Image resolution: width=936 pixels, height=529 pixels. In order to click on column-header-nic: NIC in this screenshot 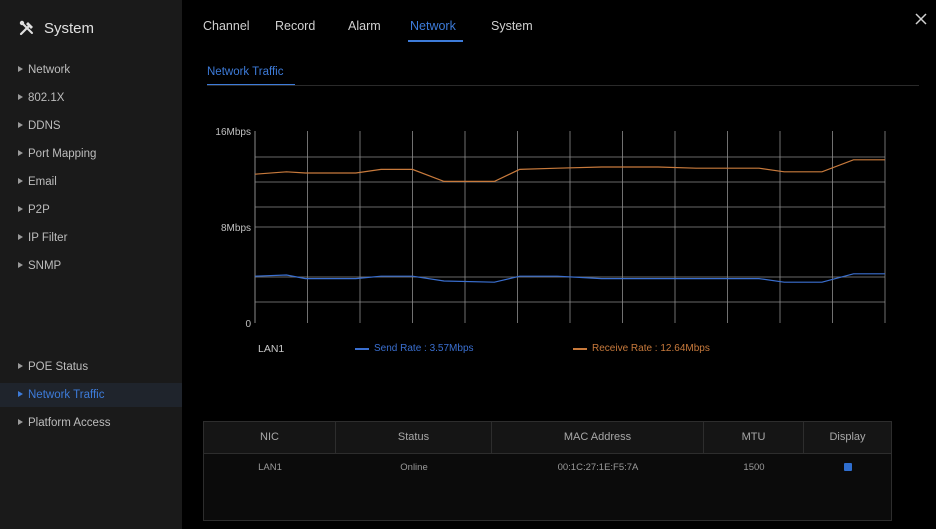, I will do `click(270, 437)`.